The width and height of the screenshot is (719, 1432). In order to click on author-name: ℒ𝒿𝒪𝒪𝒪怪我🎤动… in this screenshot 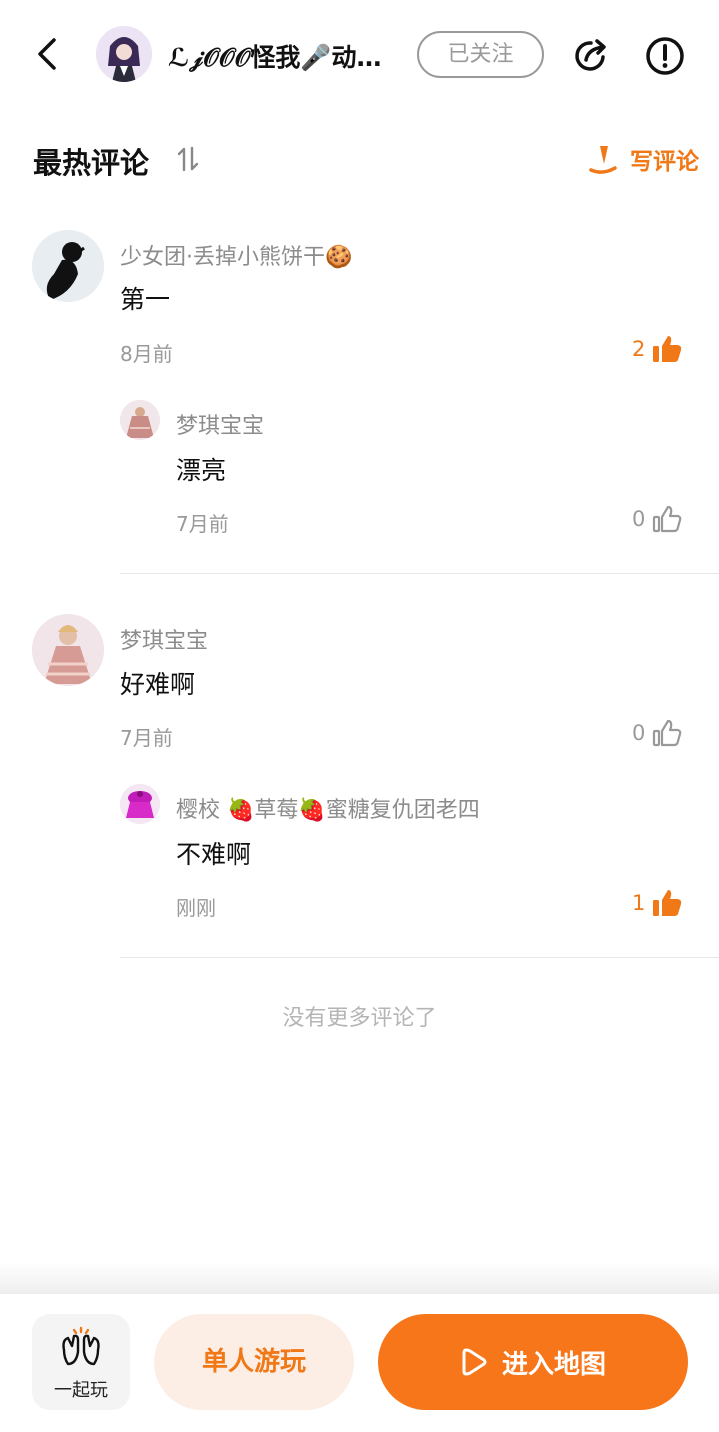, I will do `click(284, 56)`.